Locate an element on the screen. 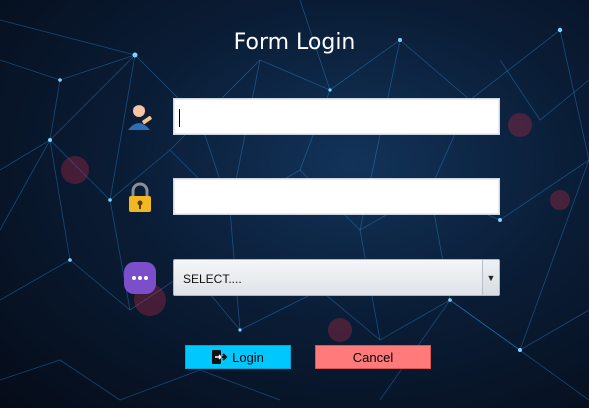 The width and height of the screenshot is (589, 408). page-title: Form Login is located at coordinates (294, 42).